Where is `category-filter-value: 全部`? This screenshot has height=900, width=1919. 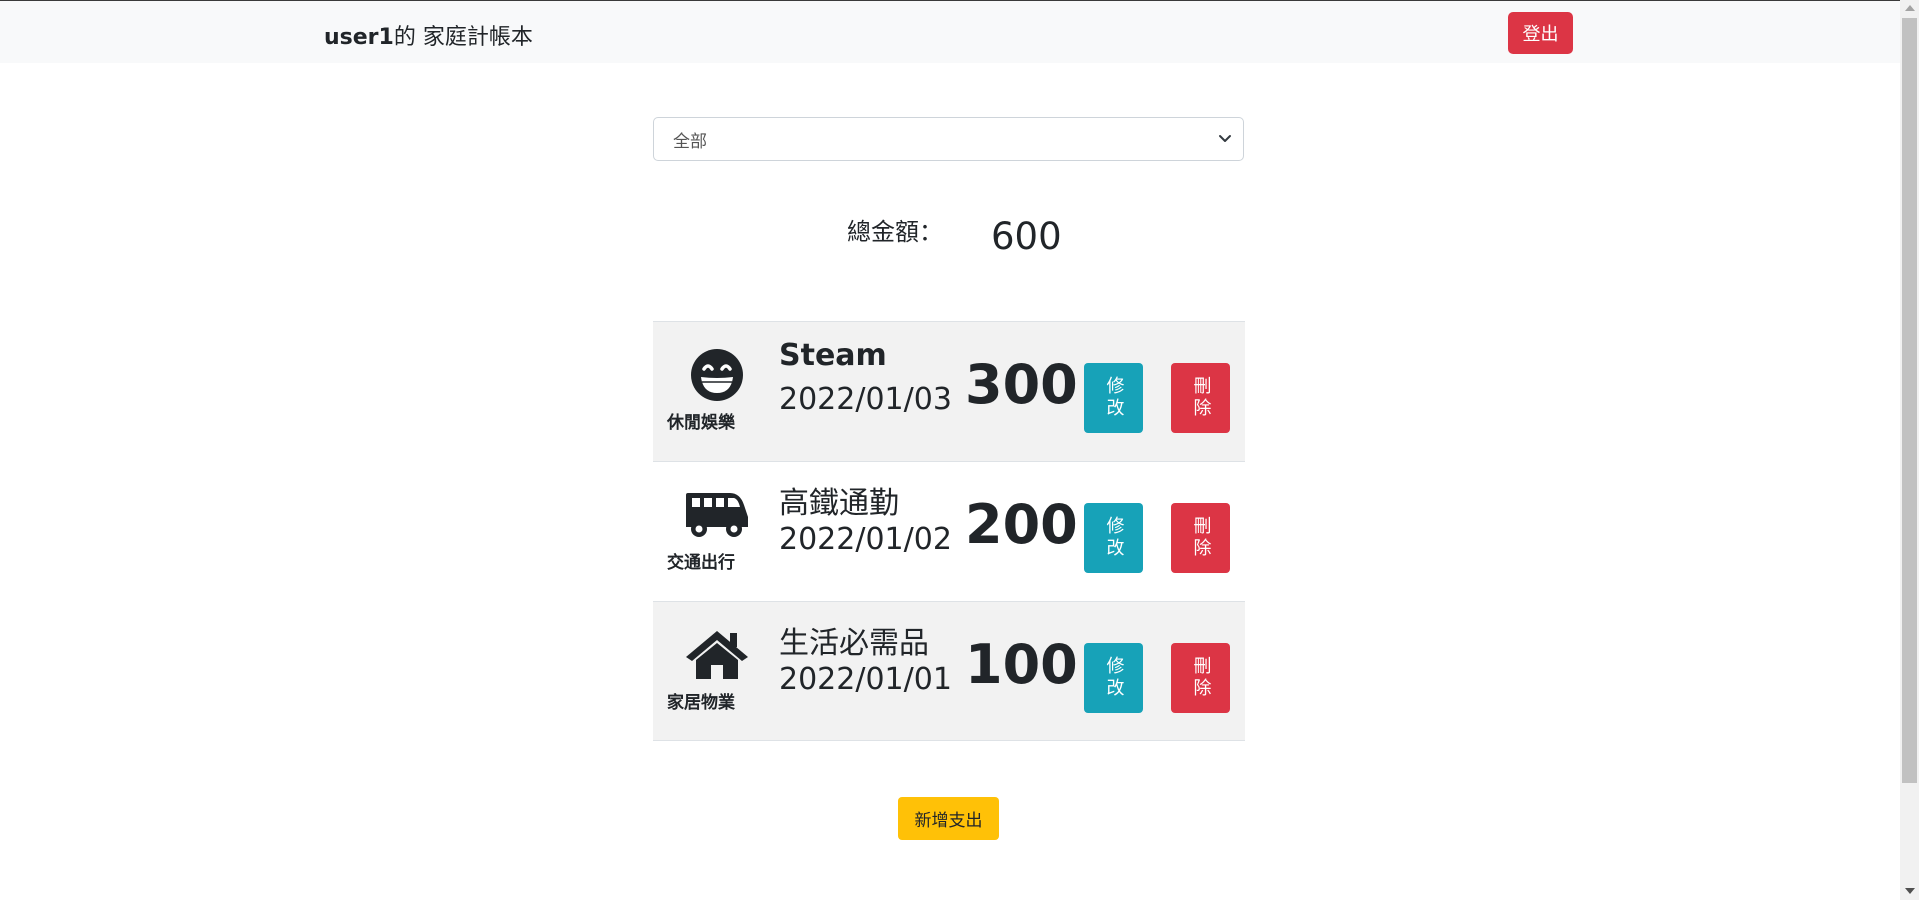
category-filter-value: 全部 is located at coordinates (690, 141).